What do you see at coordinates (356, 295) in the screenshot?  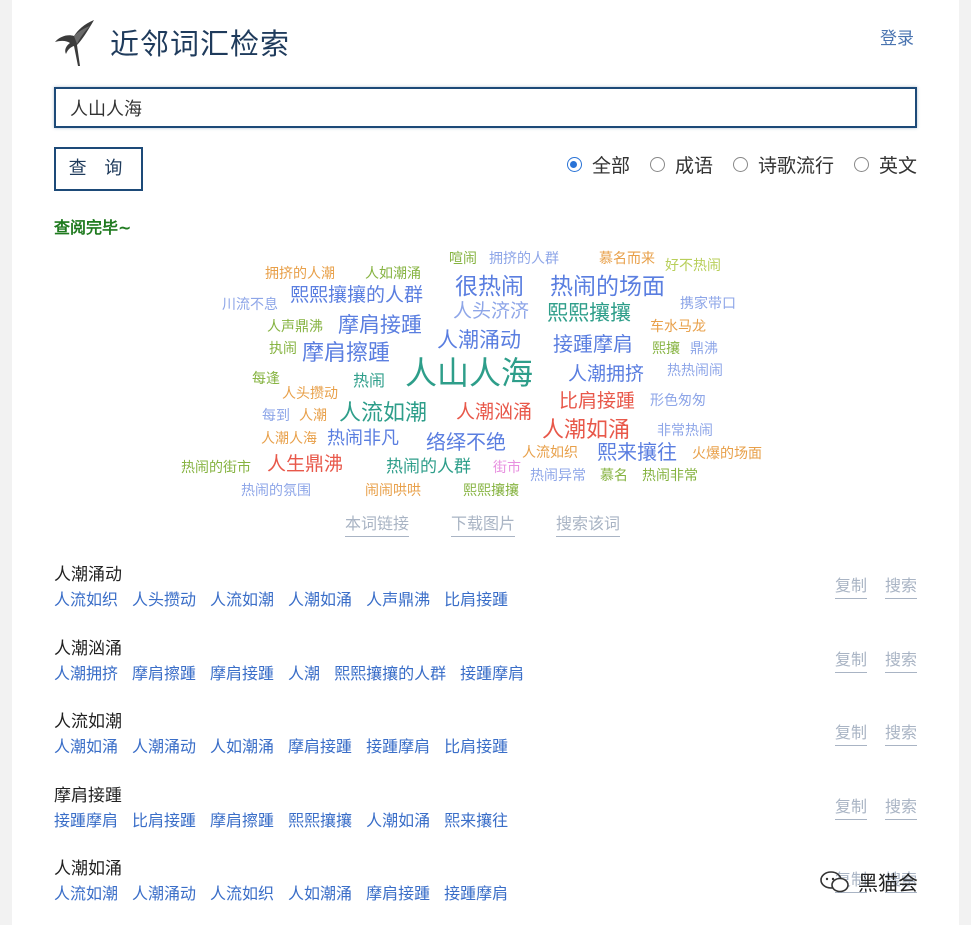 I see `cloud-word: 熙熙攘攘的人群` at bounding box center [356, 295].